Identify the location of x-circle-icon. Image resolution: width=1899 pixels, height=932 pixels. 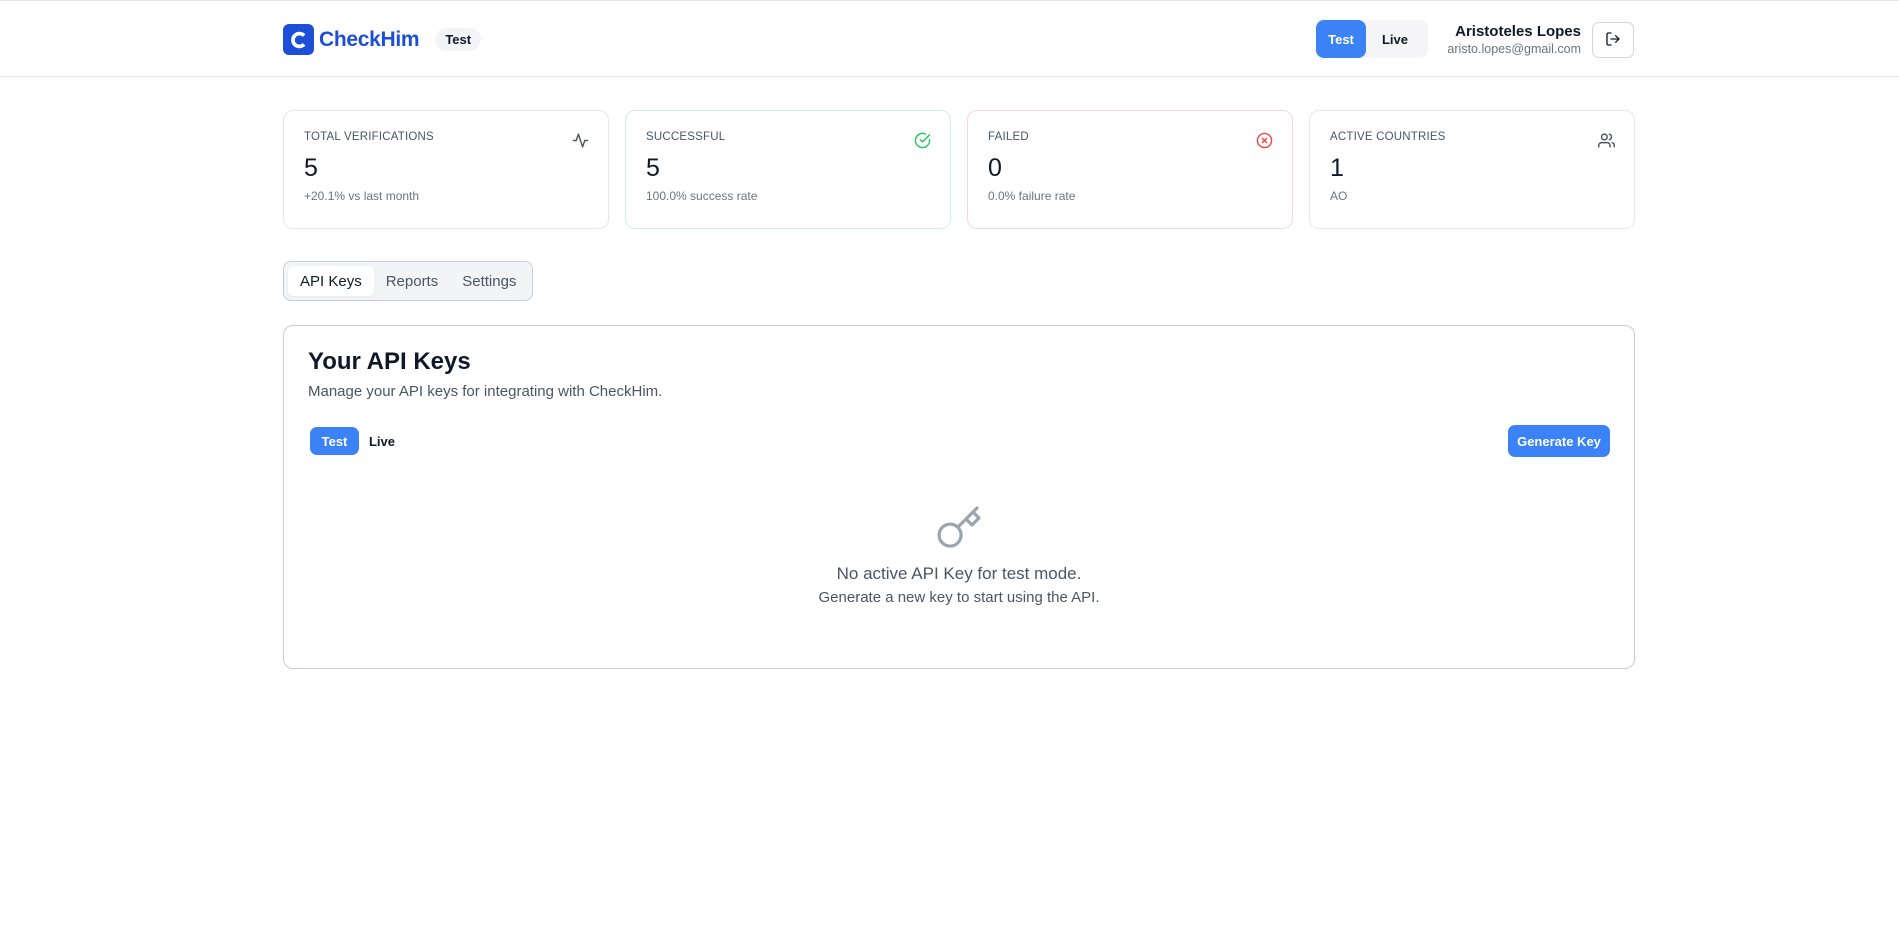
(1264, 140).